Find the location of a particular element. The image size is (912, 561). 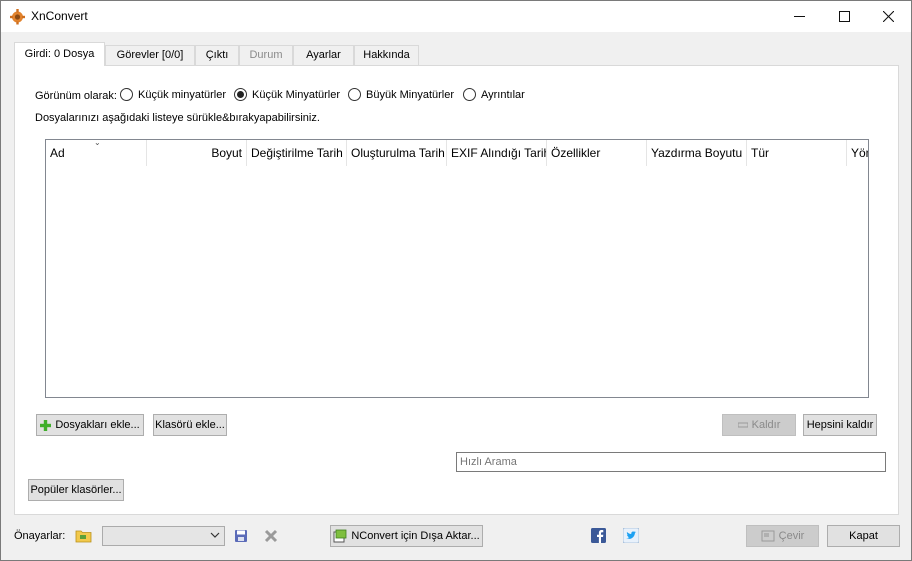

radio-small-thumbnails-alt: Küçük Minyatürler is located at coordinates (287, 94).